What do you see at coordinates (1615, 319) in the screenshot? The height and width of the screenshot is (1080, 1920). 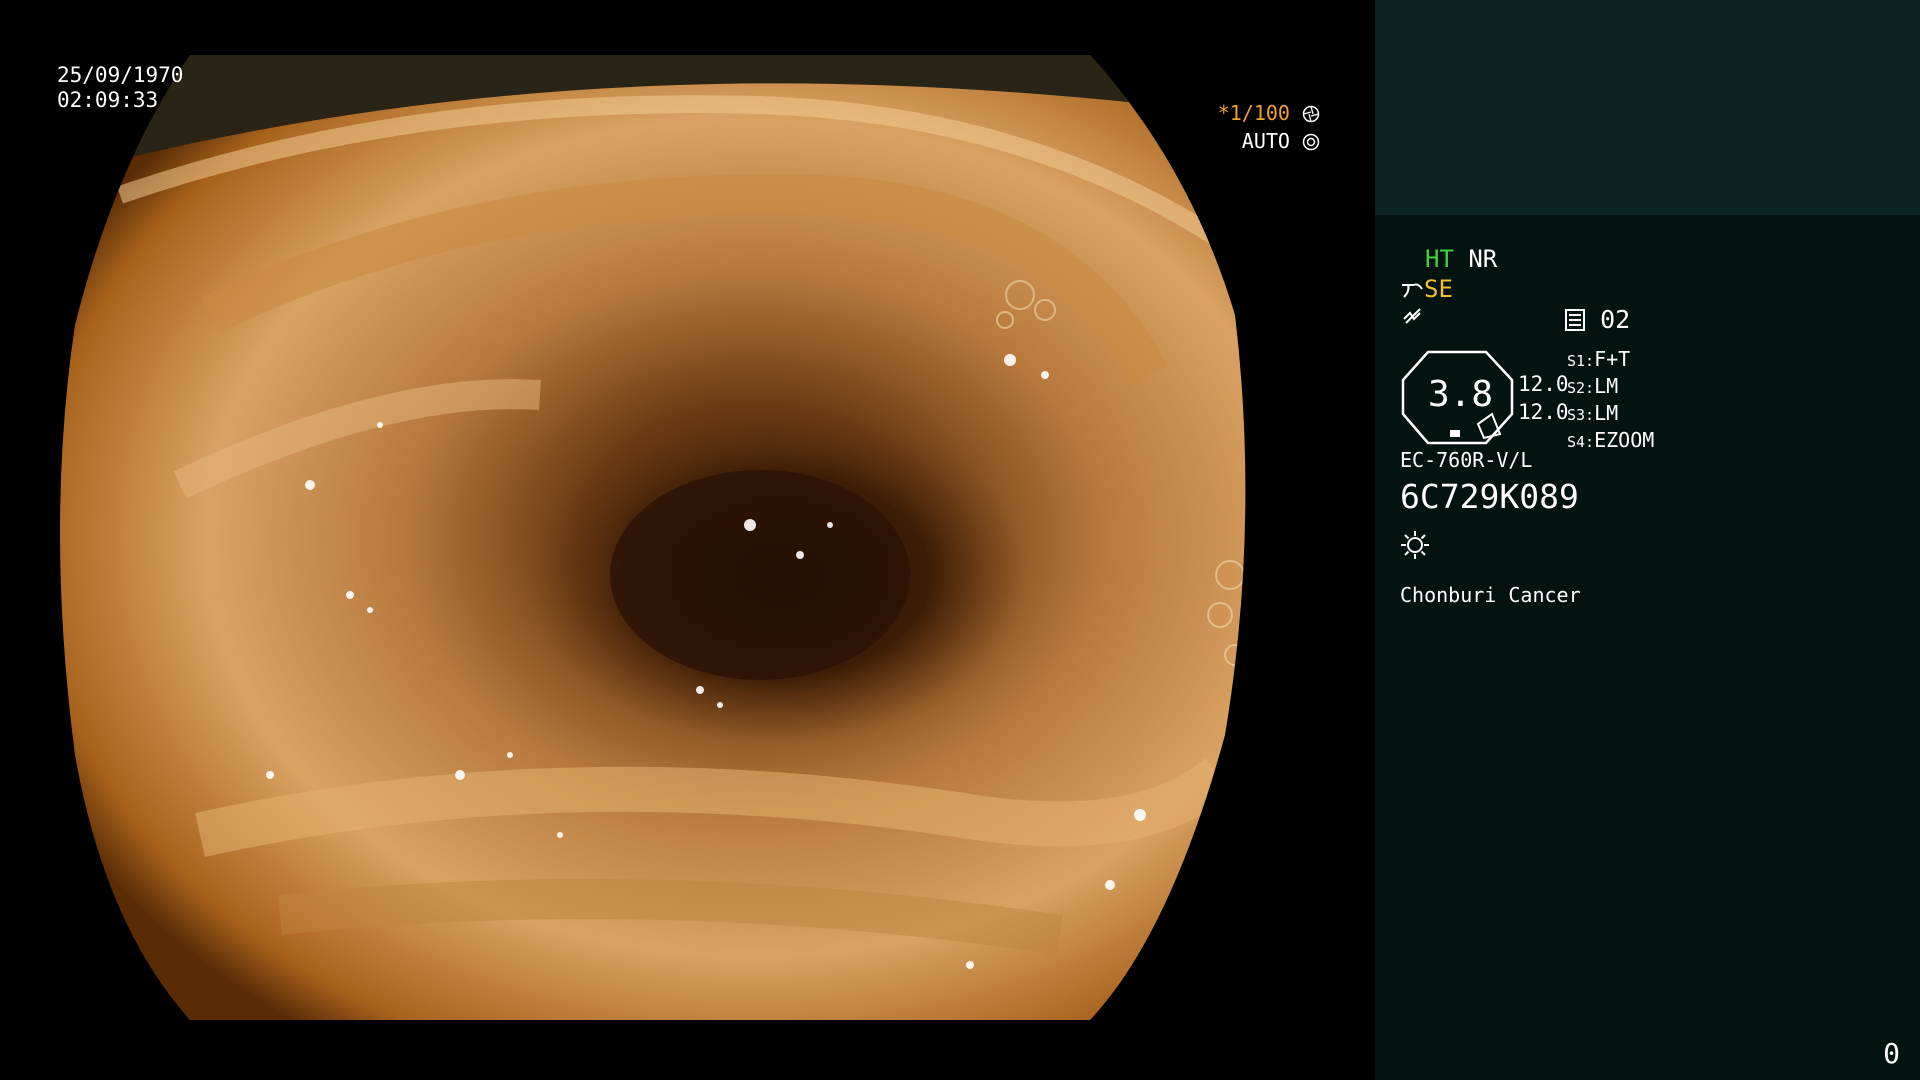 I see `memory-value: 02` at bounding box center [1615, 319].